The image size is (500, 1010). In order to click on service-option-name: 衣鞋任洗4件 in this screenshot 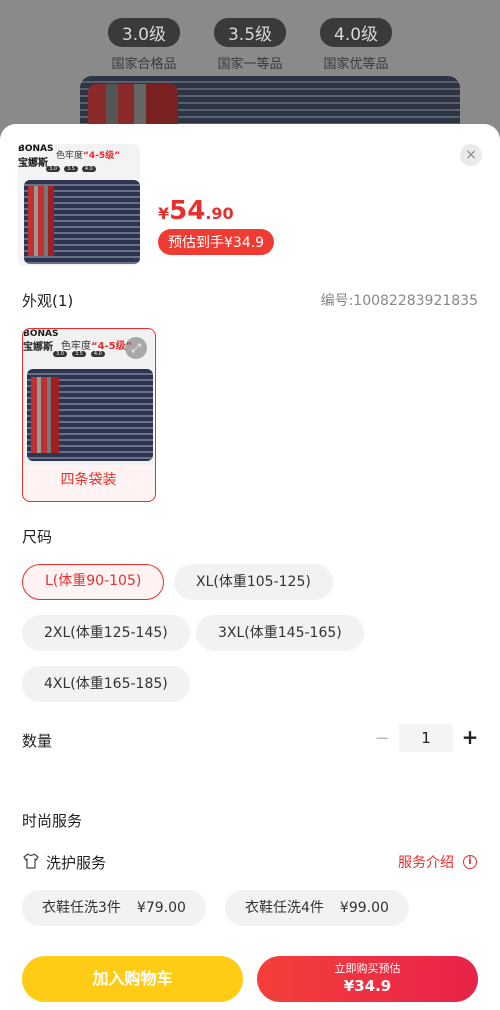, I will do `click(284, 908)`.